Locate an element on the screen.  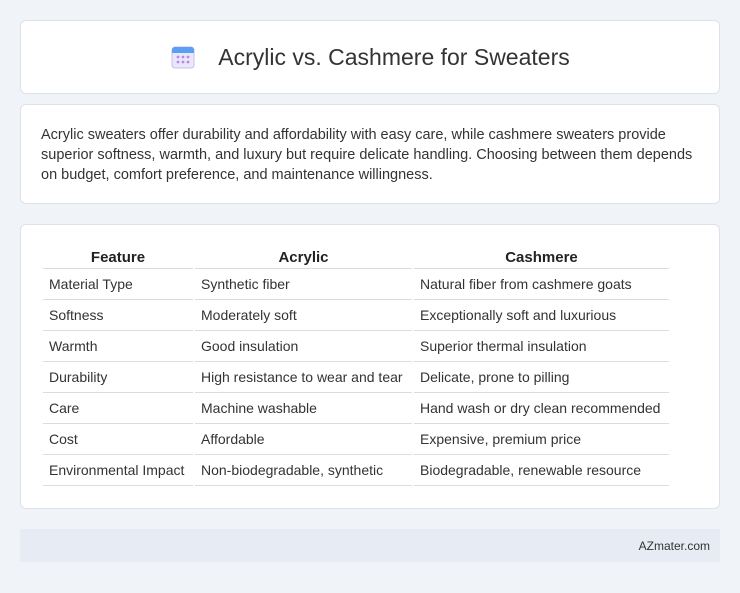
acrylic-cell: Non-biodegradable, synthetic is located at coordinates (303, 470).